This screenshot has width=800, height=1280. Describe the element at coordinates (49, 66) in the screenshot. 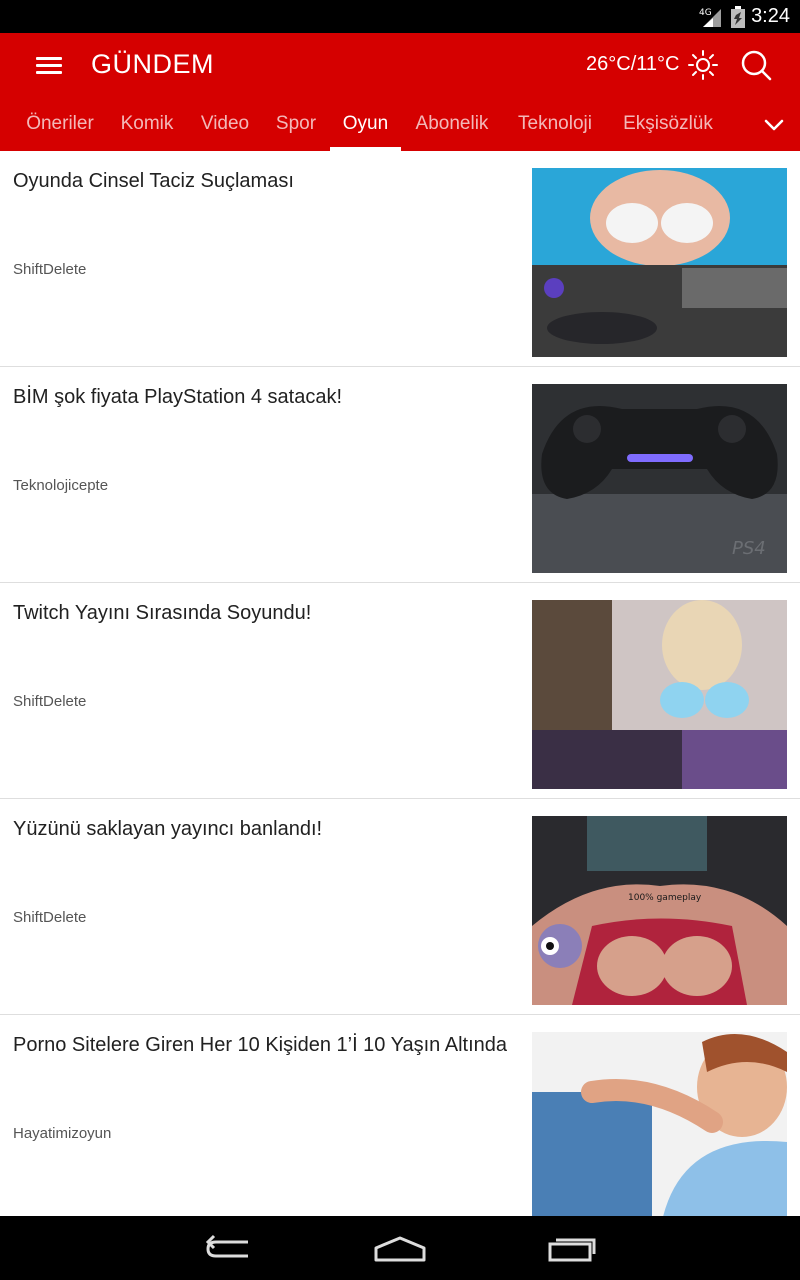

I see `menu-icon` at that location.